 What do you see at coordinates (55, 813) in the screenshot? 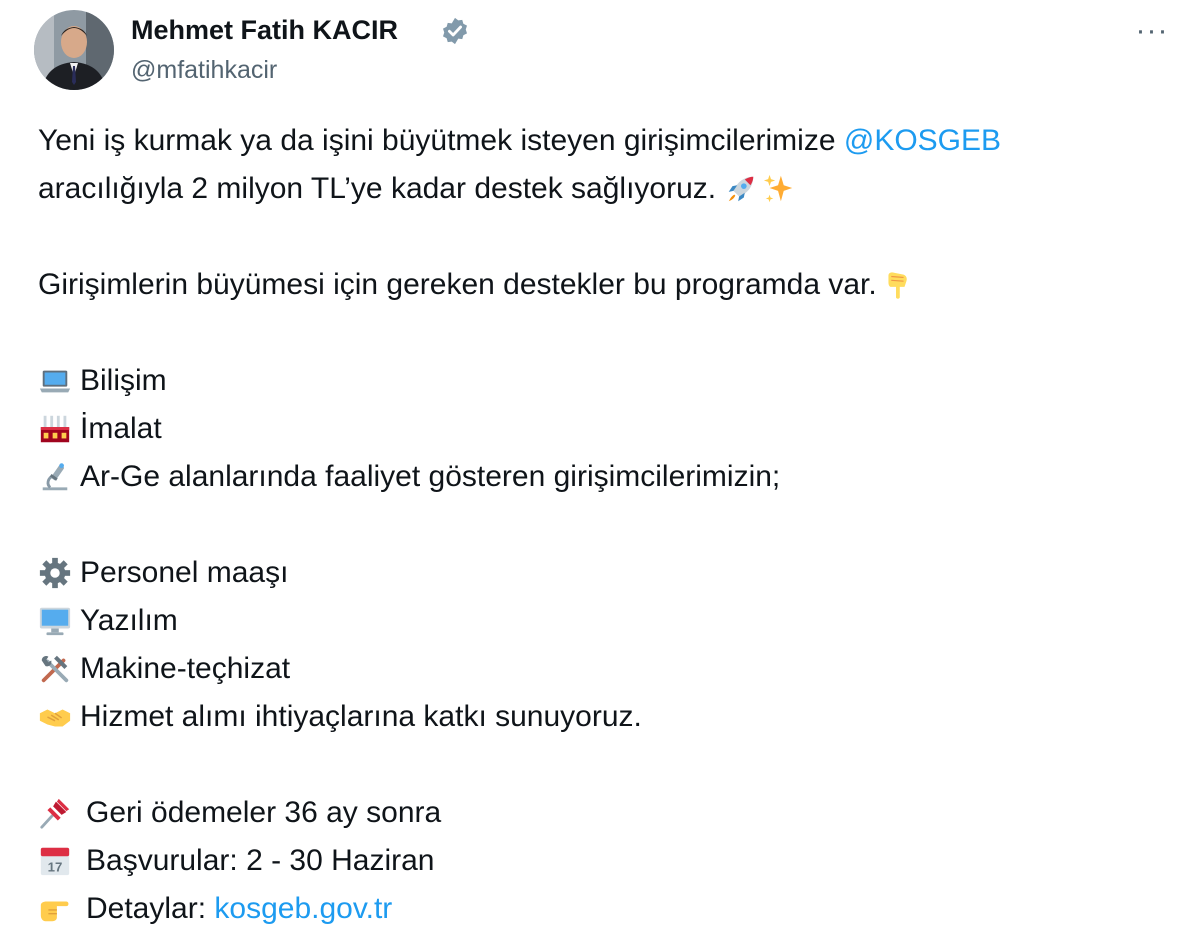
I see `pushpin-icon` at bounding box center [55, 813].